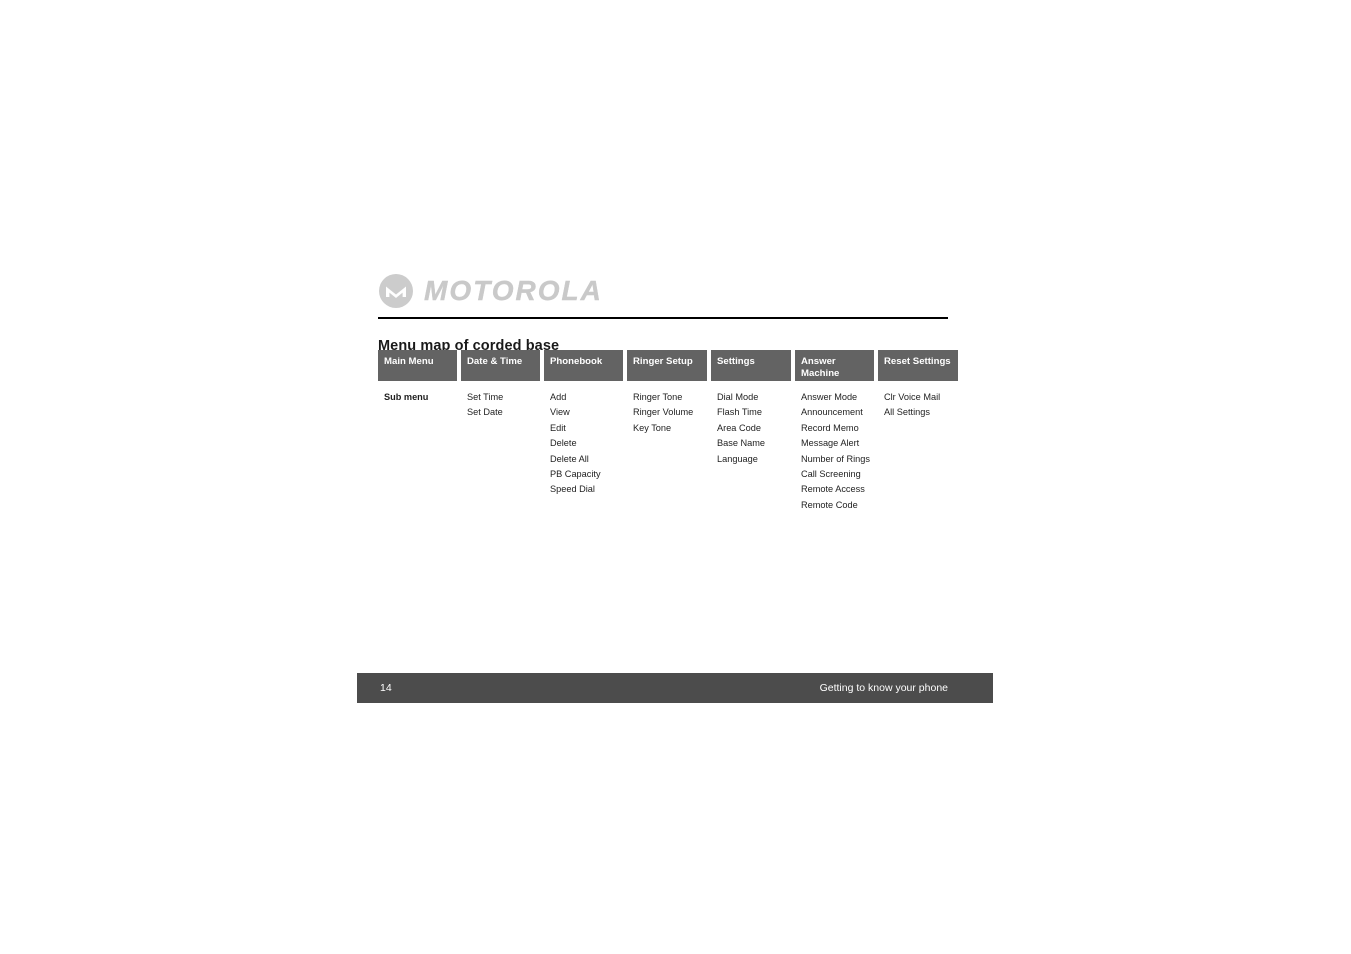 The height and width of the screenshot is (954, 1351). I want to click on menu-item: Base Name, so click(741, 443).